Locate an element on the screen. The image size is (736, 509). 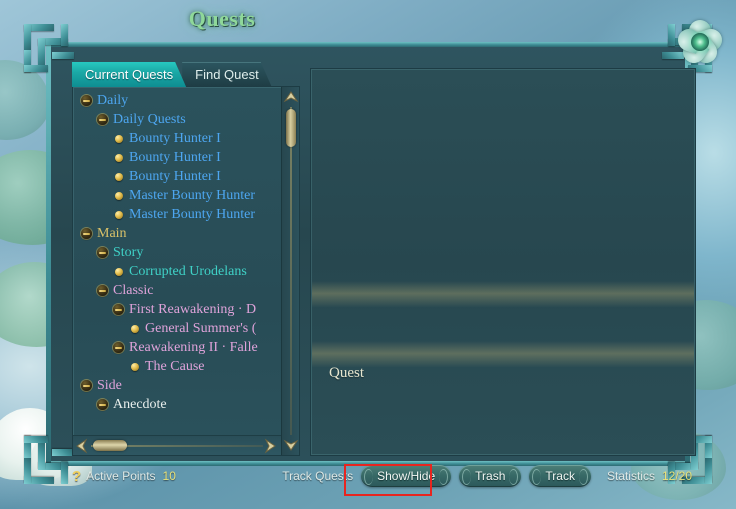
quest-tree-branch: Daily is located at coordinates (177, 100).